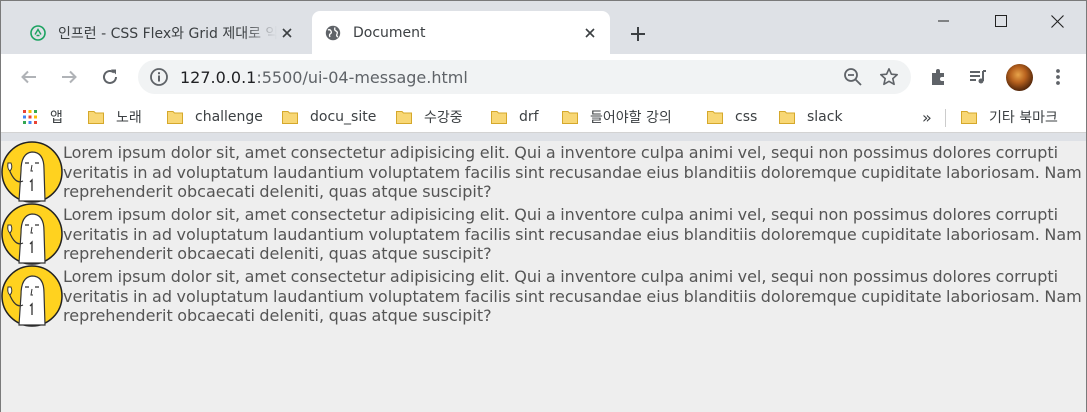 This screenshot has height=412, width=1087. What do you see at coordinates (343, 117) in the screenshot?
I see `bookmark-label: docu_site` at bounding box center [343, 117].